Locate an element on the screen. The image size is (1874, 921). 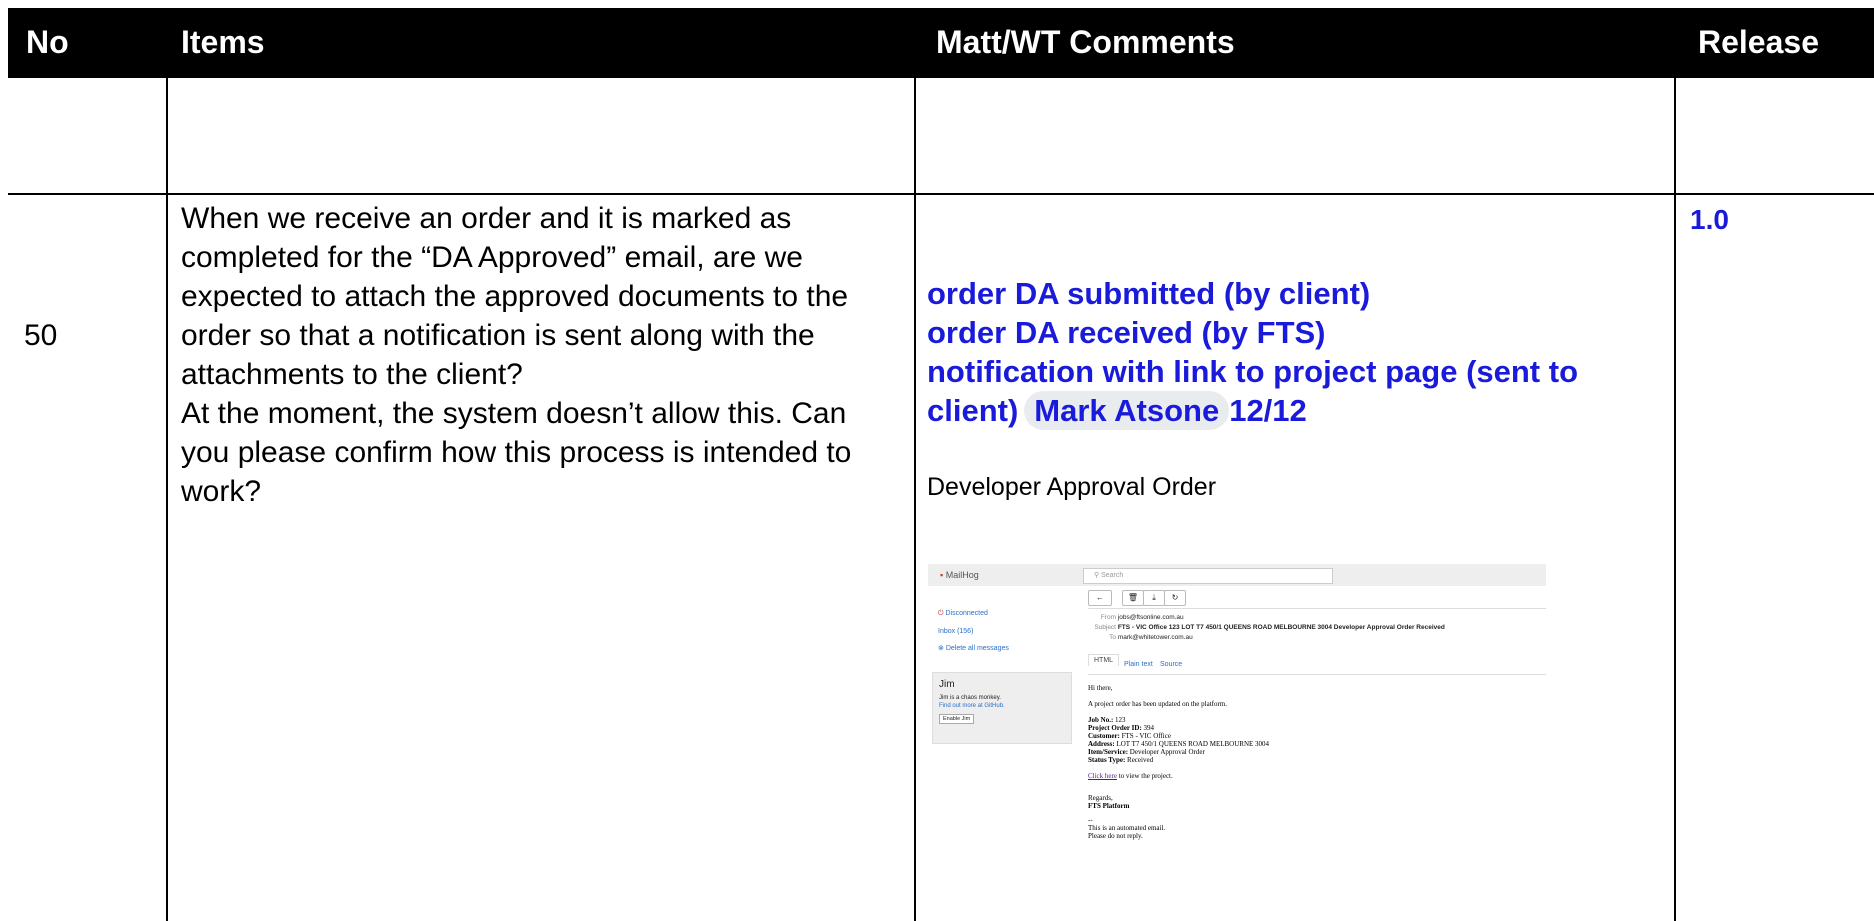
comment-line: client) Mark Atsone 12/12 is located at coordinates (1252, 410).